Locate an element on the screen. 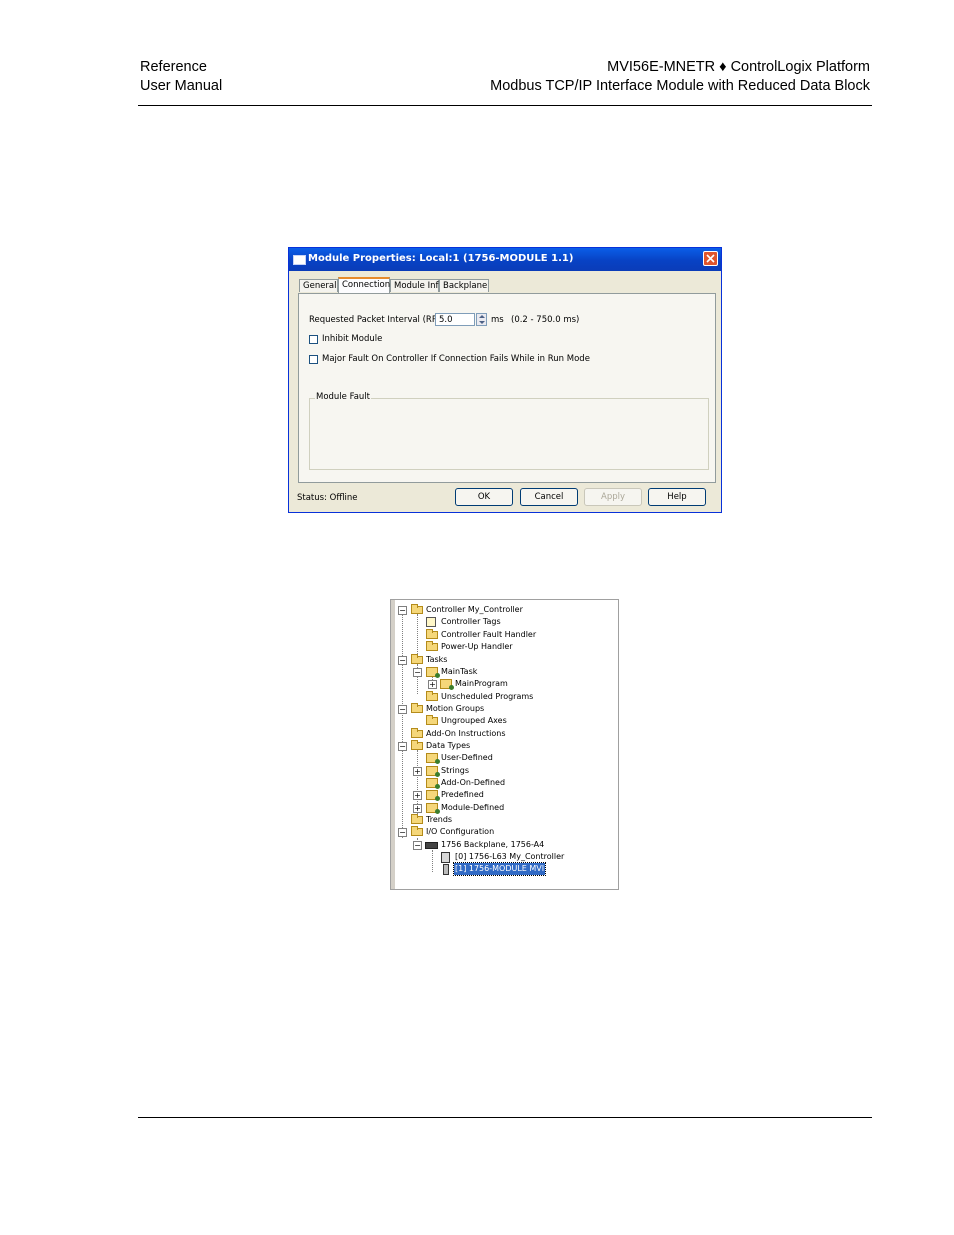  tree-item-controller: − Controller My_Controller is located at coordinates (501, 610).